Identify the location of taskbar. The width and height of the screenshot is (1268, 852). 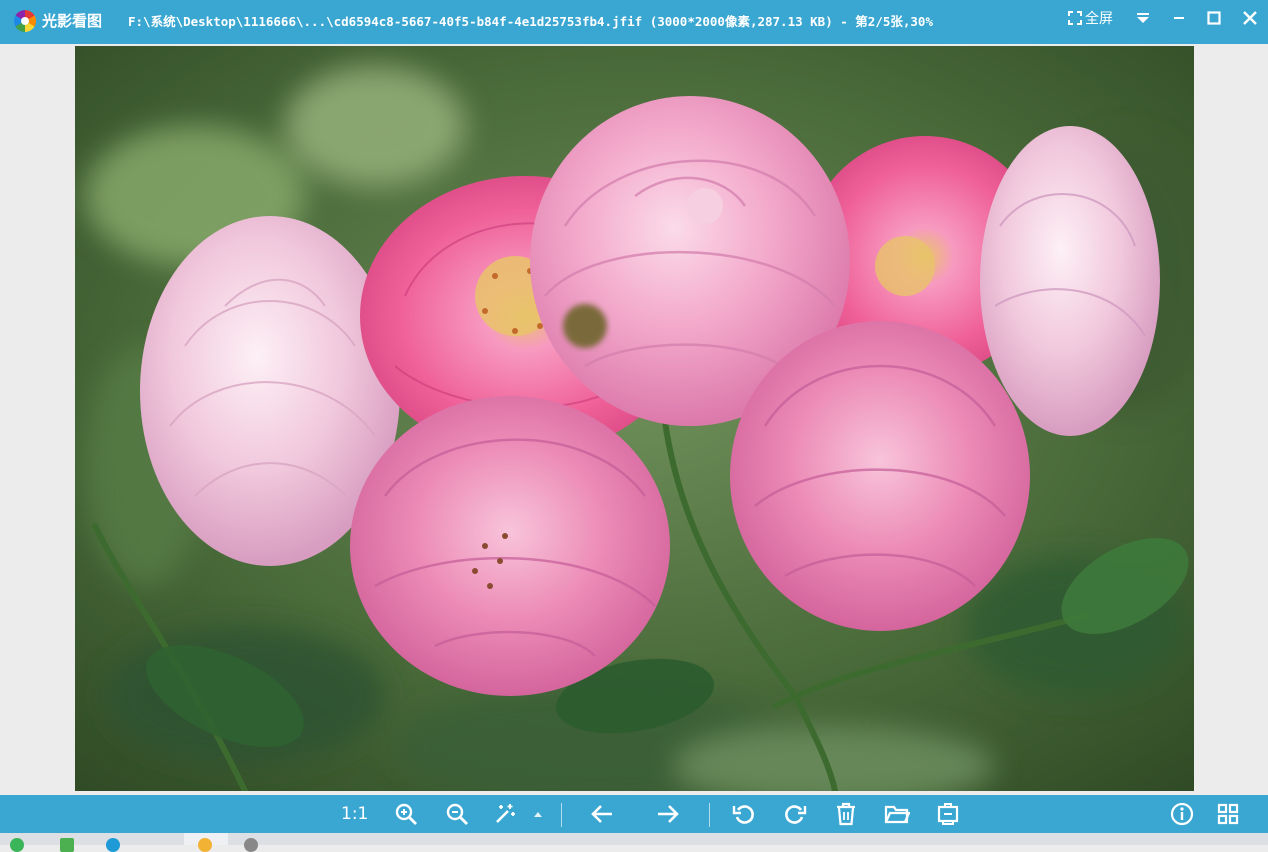
(634, 842).